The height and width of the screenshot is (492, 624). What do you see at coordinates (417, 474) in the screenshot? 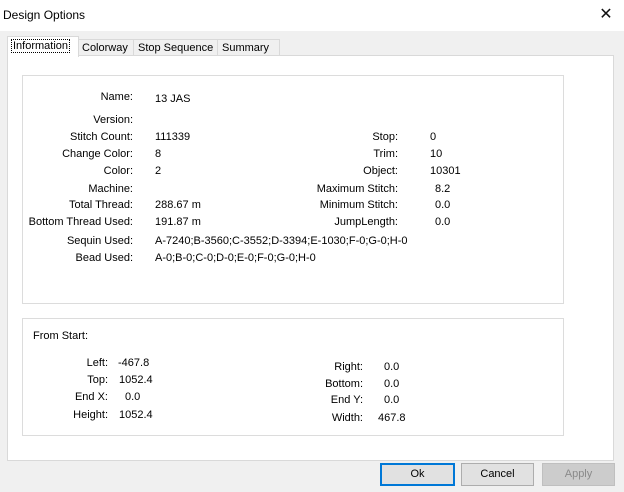
I see `ok-button: Ok` at bounding box center [417, 474].